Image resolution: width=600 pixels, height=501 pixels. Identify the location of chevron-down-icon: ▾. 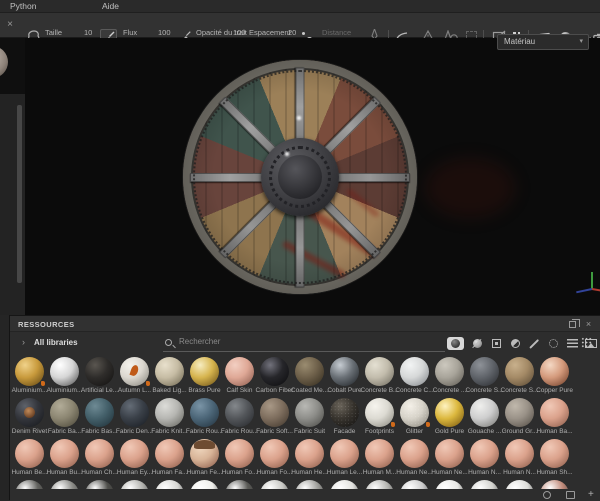
(581, 41).